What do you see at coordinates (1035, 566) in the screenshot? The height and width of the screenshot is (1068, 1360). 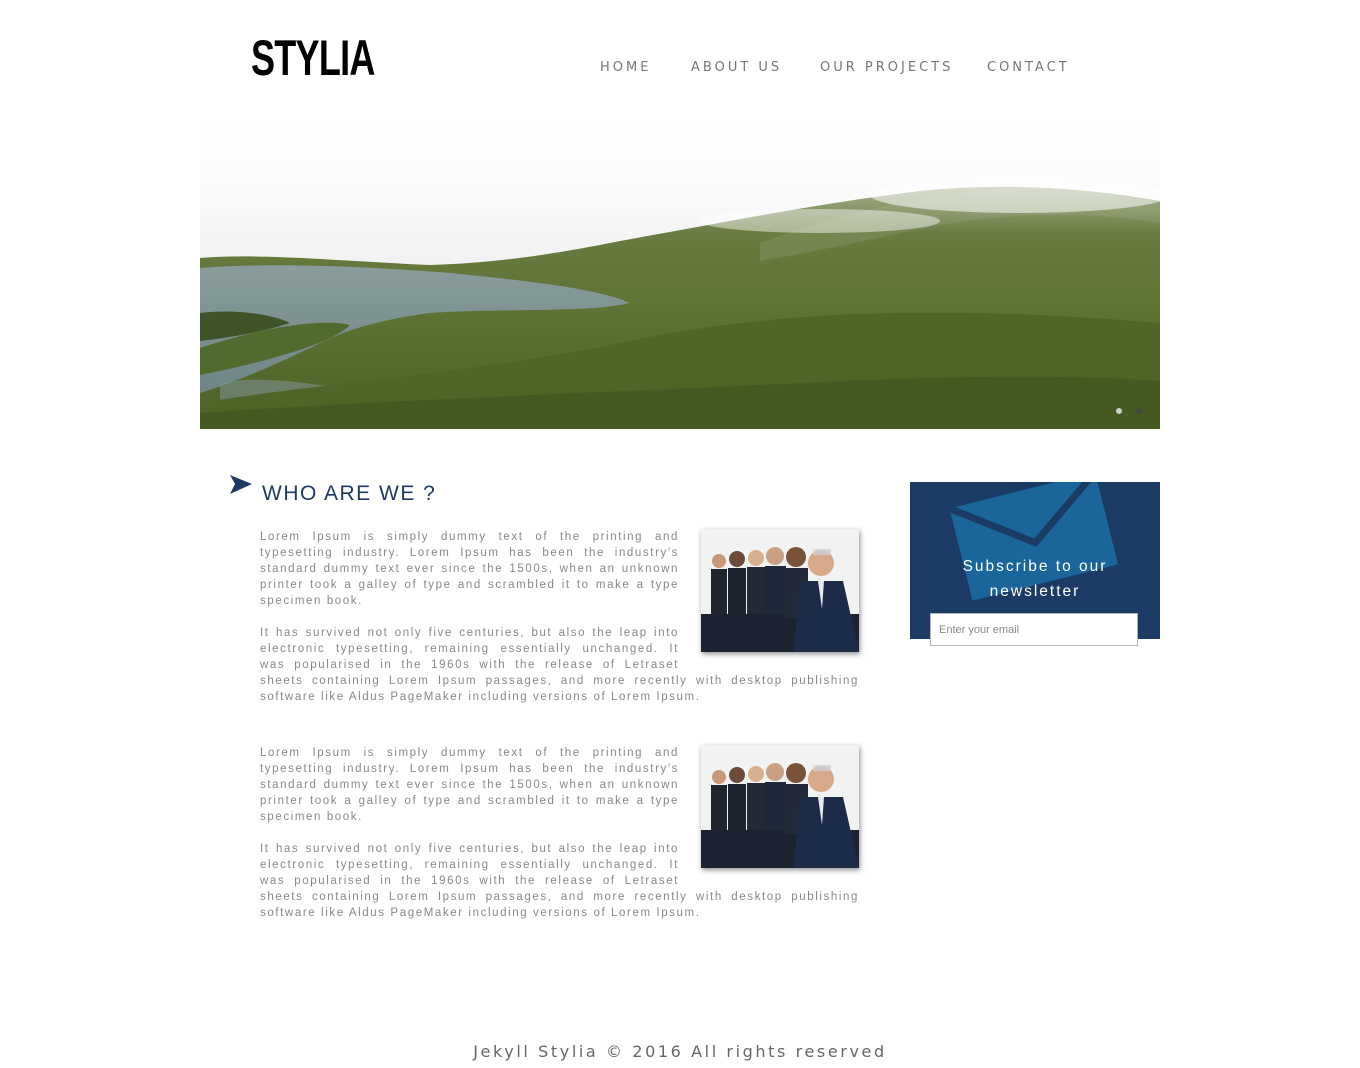 I see `newsletter-title-line1: Subscribe to our` at bounding box center [1035, 566].